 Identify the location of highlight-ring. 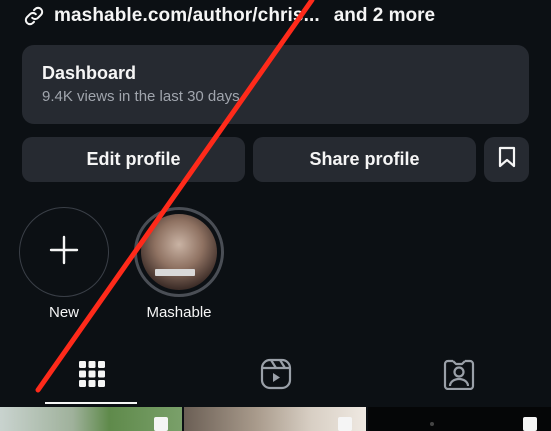
(179, 252).